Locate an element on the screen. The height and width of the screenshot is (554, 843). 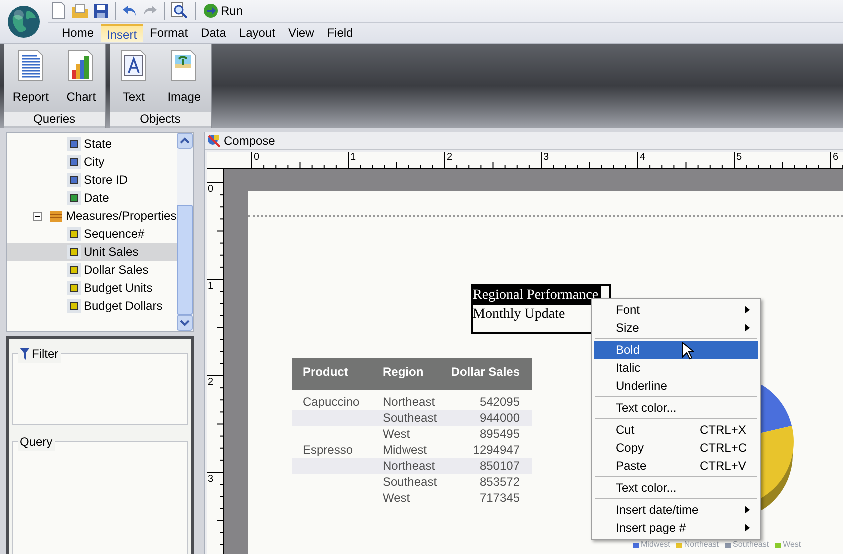
preview-icon is located at coordinates (180, 11).